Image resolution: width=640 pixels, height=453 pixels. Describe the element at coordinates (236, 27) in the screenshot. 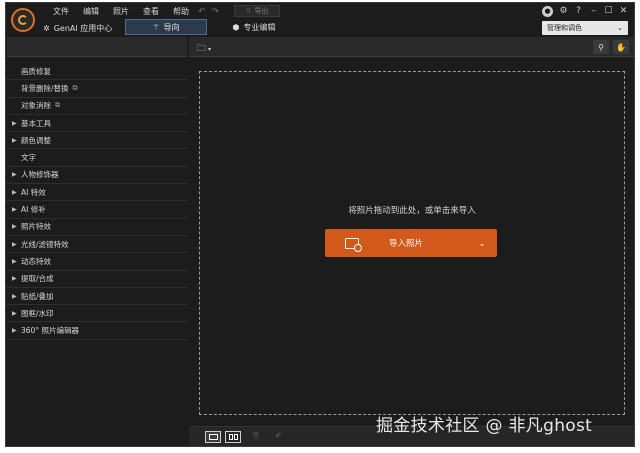

I see `cube-icon: ⬢` at that location.